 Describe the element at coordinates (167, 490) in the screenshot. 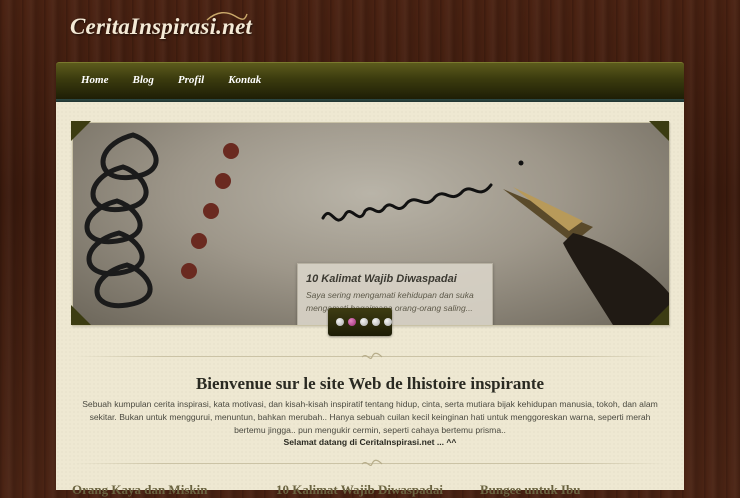

I see `post-teaser-title: Orang Kaya dan Miskin` at that location.